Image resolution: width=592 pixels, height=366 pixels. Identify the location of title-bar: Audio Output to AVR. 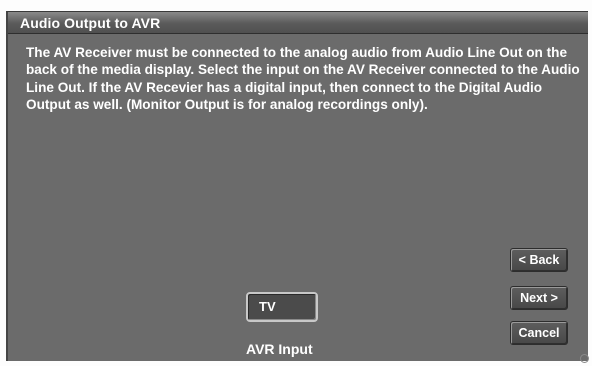
(298, 23).